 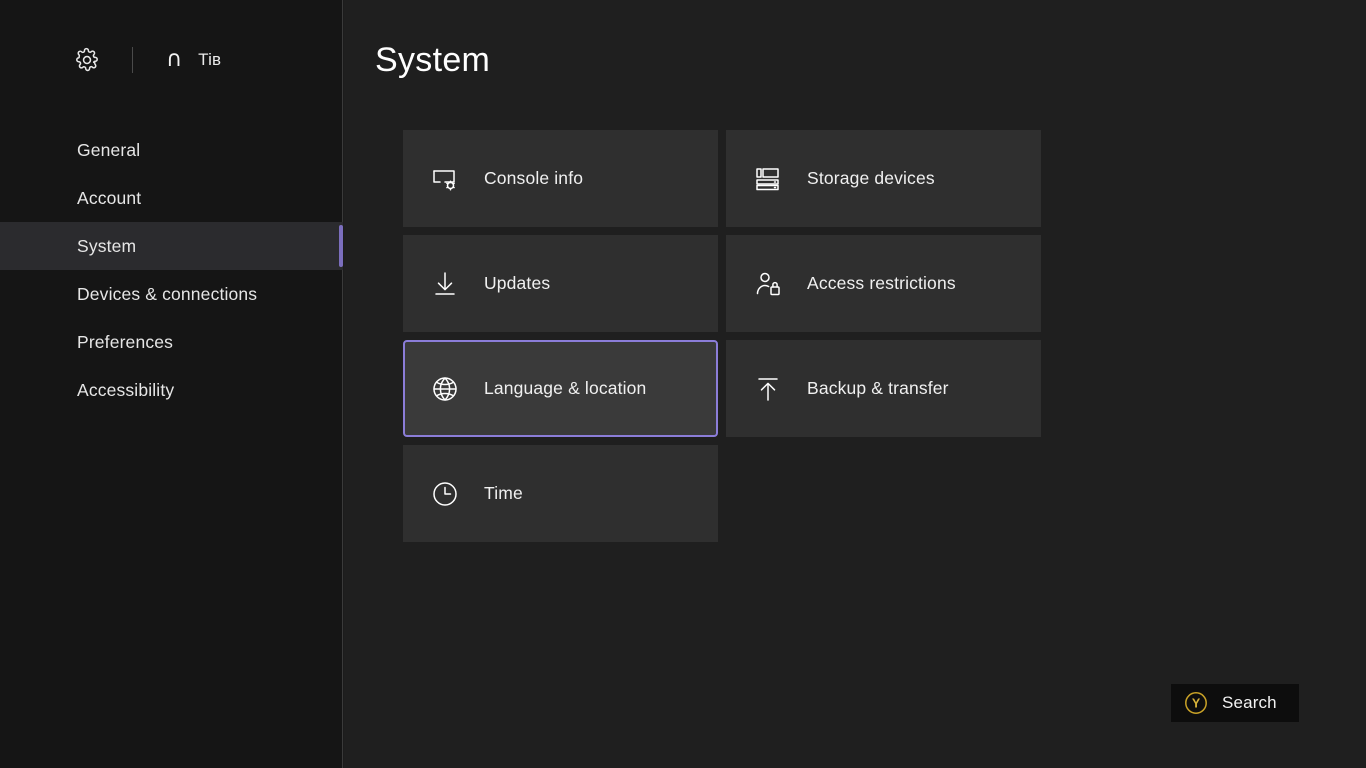 I want to click on tile-access-restrictions: Access restrictions, so click(x=883, y=283).